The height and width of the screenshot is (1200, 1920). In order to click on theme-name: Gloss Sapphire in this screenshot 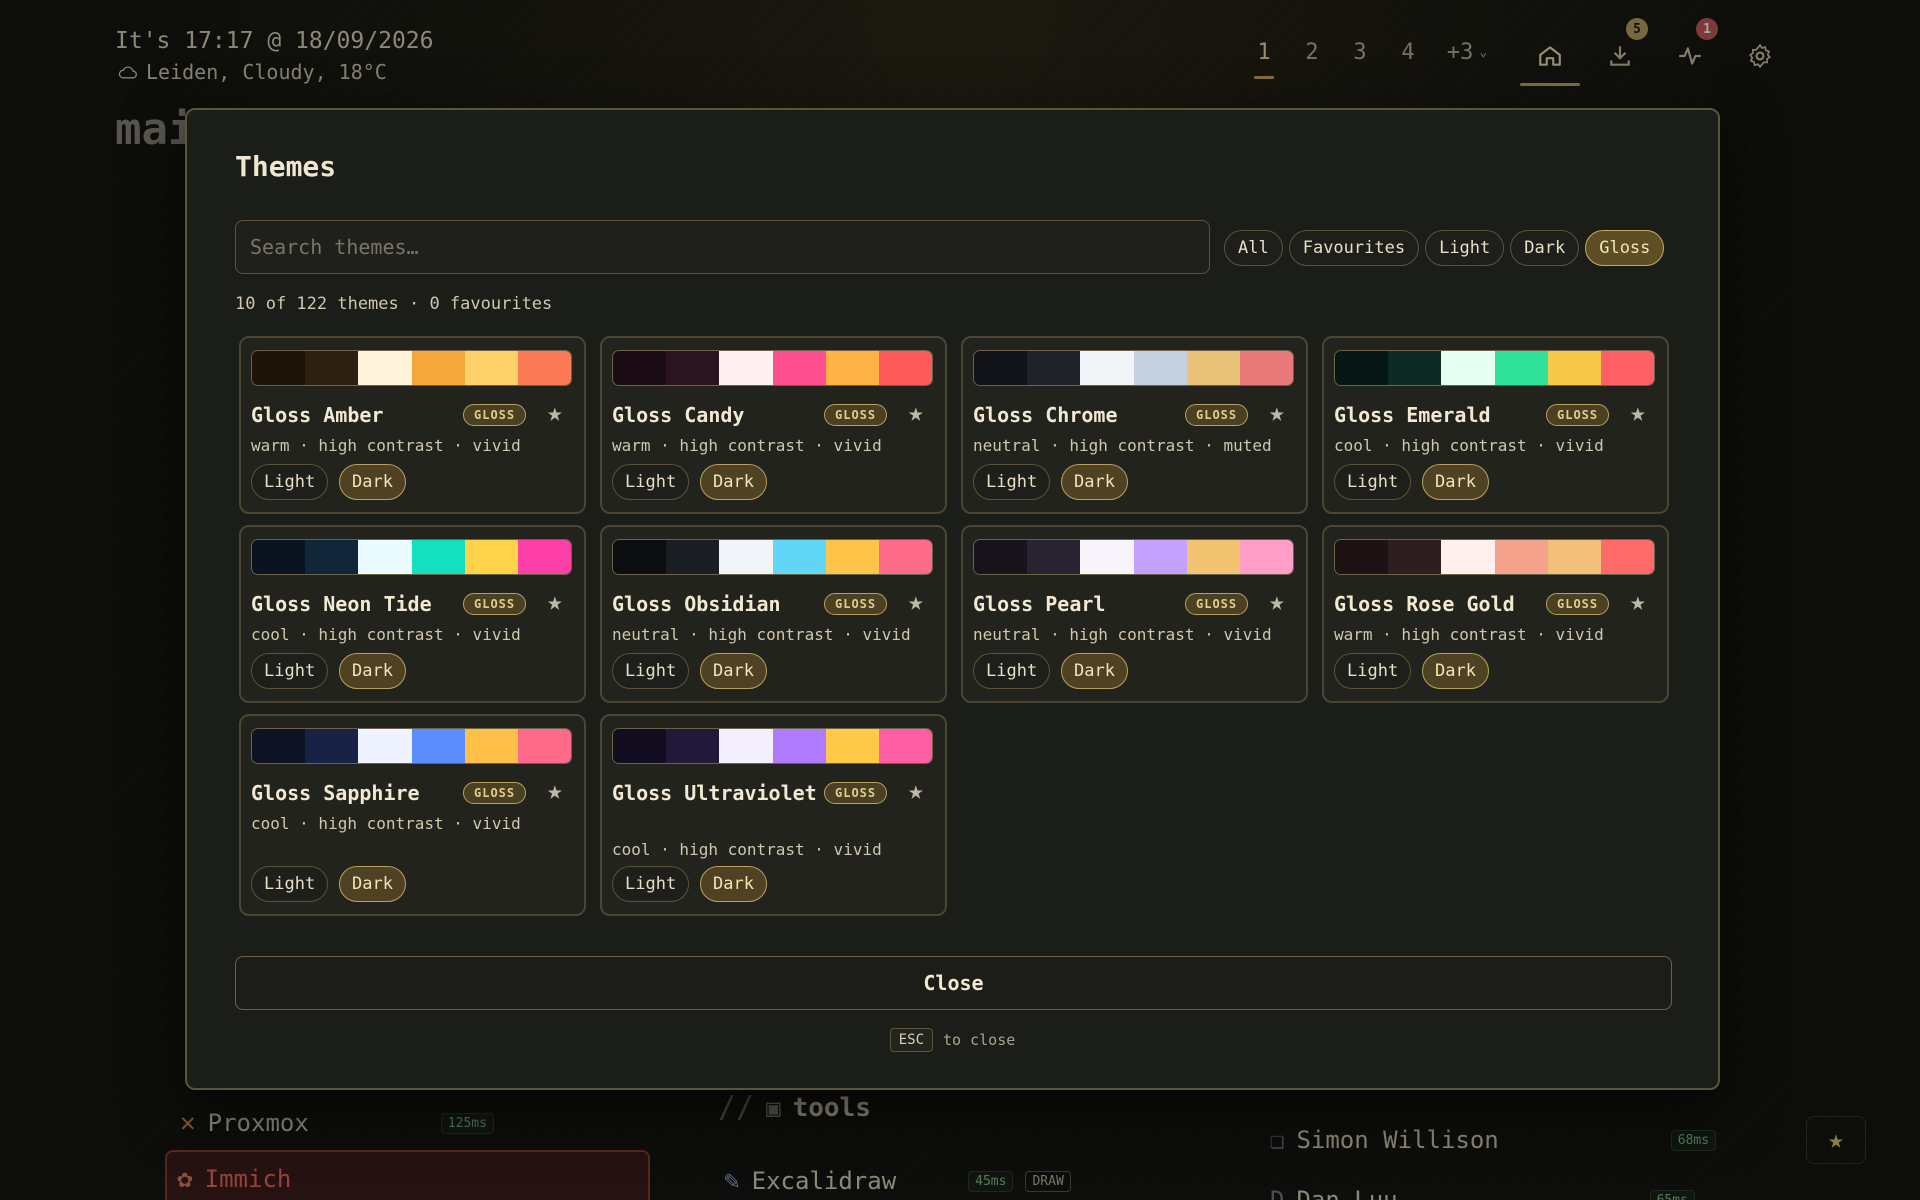, I will do `click(335, 793)`.